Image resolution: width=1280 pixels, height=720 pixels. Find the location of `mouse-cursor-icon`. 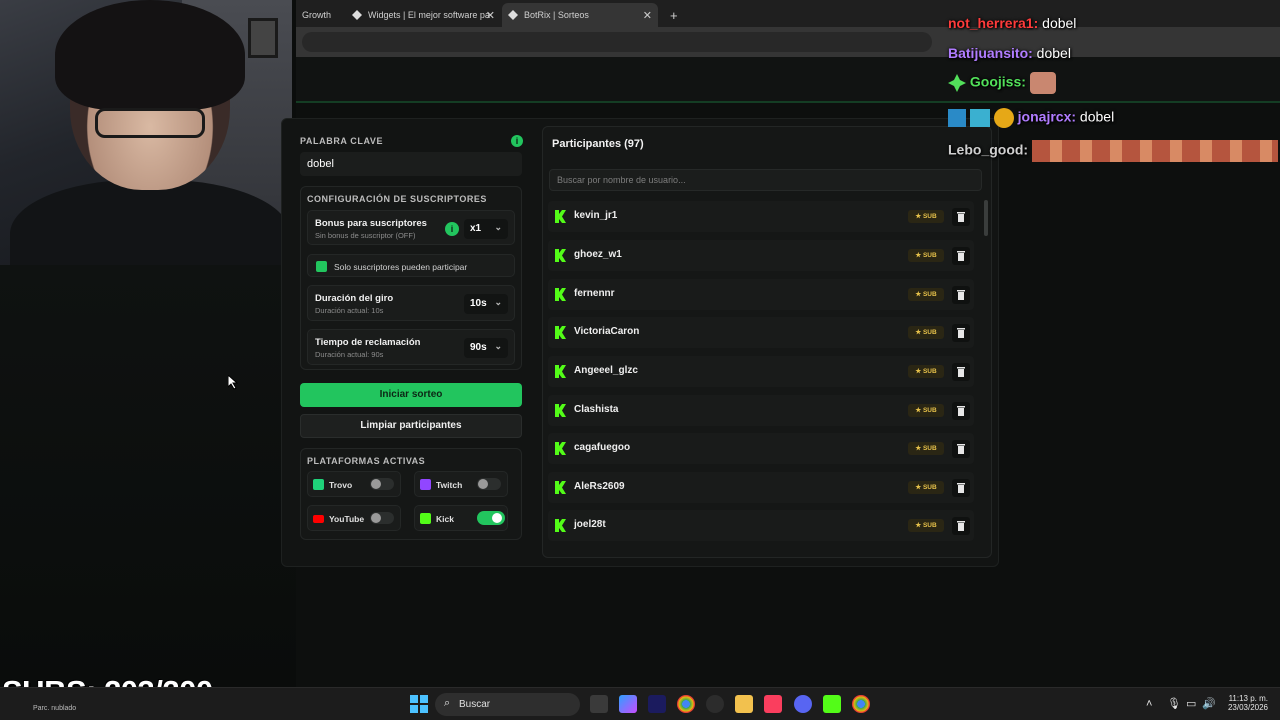

mouse-cursor-icon is located at coordinates (233, 384).